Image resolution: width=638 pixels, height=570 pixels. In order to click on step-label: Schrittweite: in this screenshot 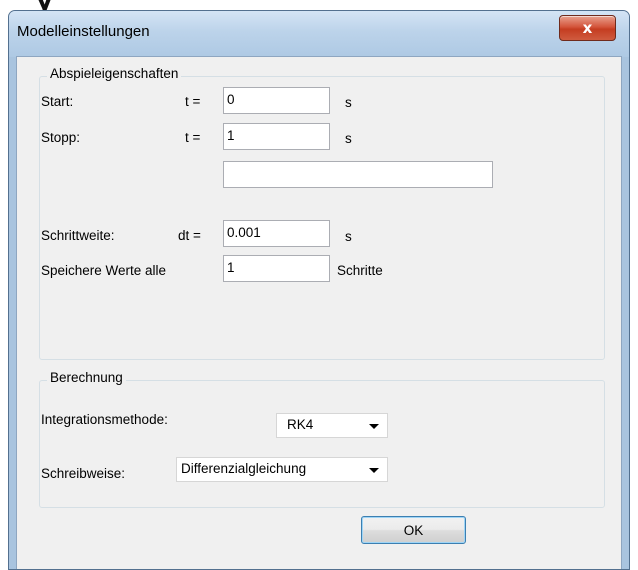, I will do `click(78, 235)`.